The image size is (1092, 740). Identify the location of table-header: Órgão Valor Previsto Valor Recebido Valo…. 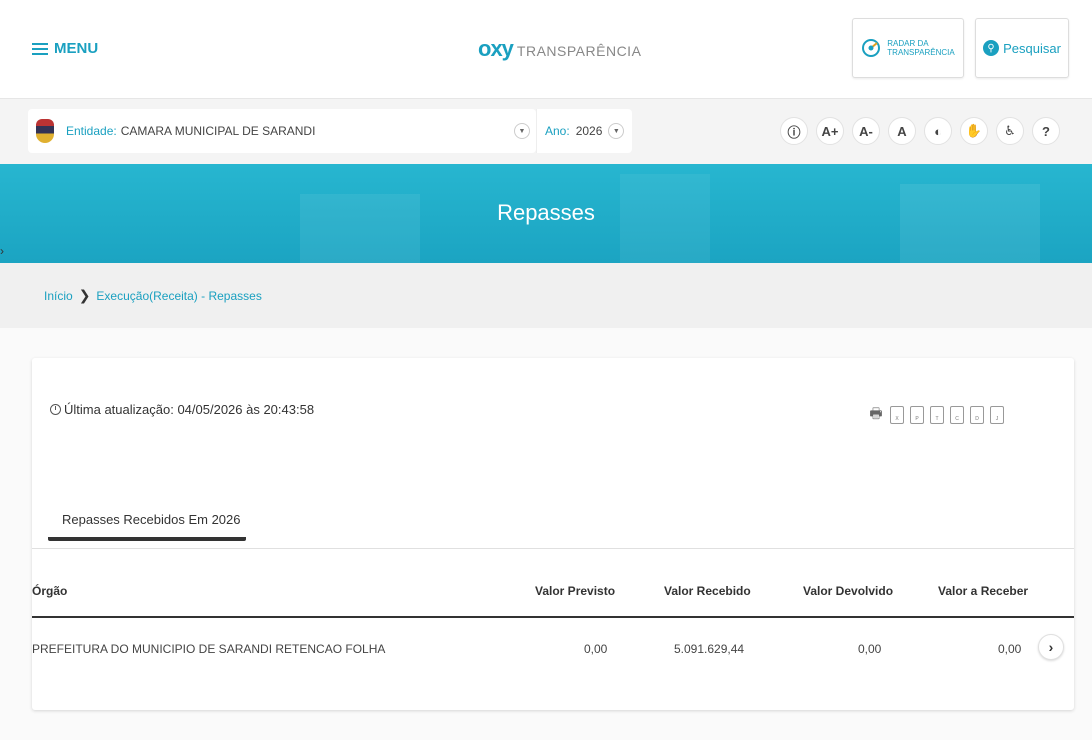
(553, 595).